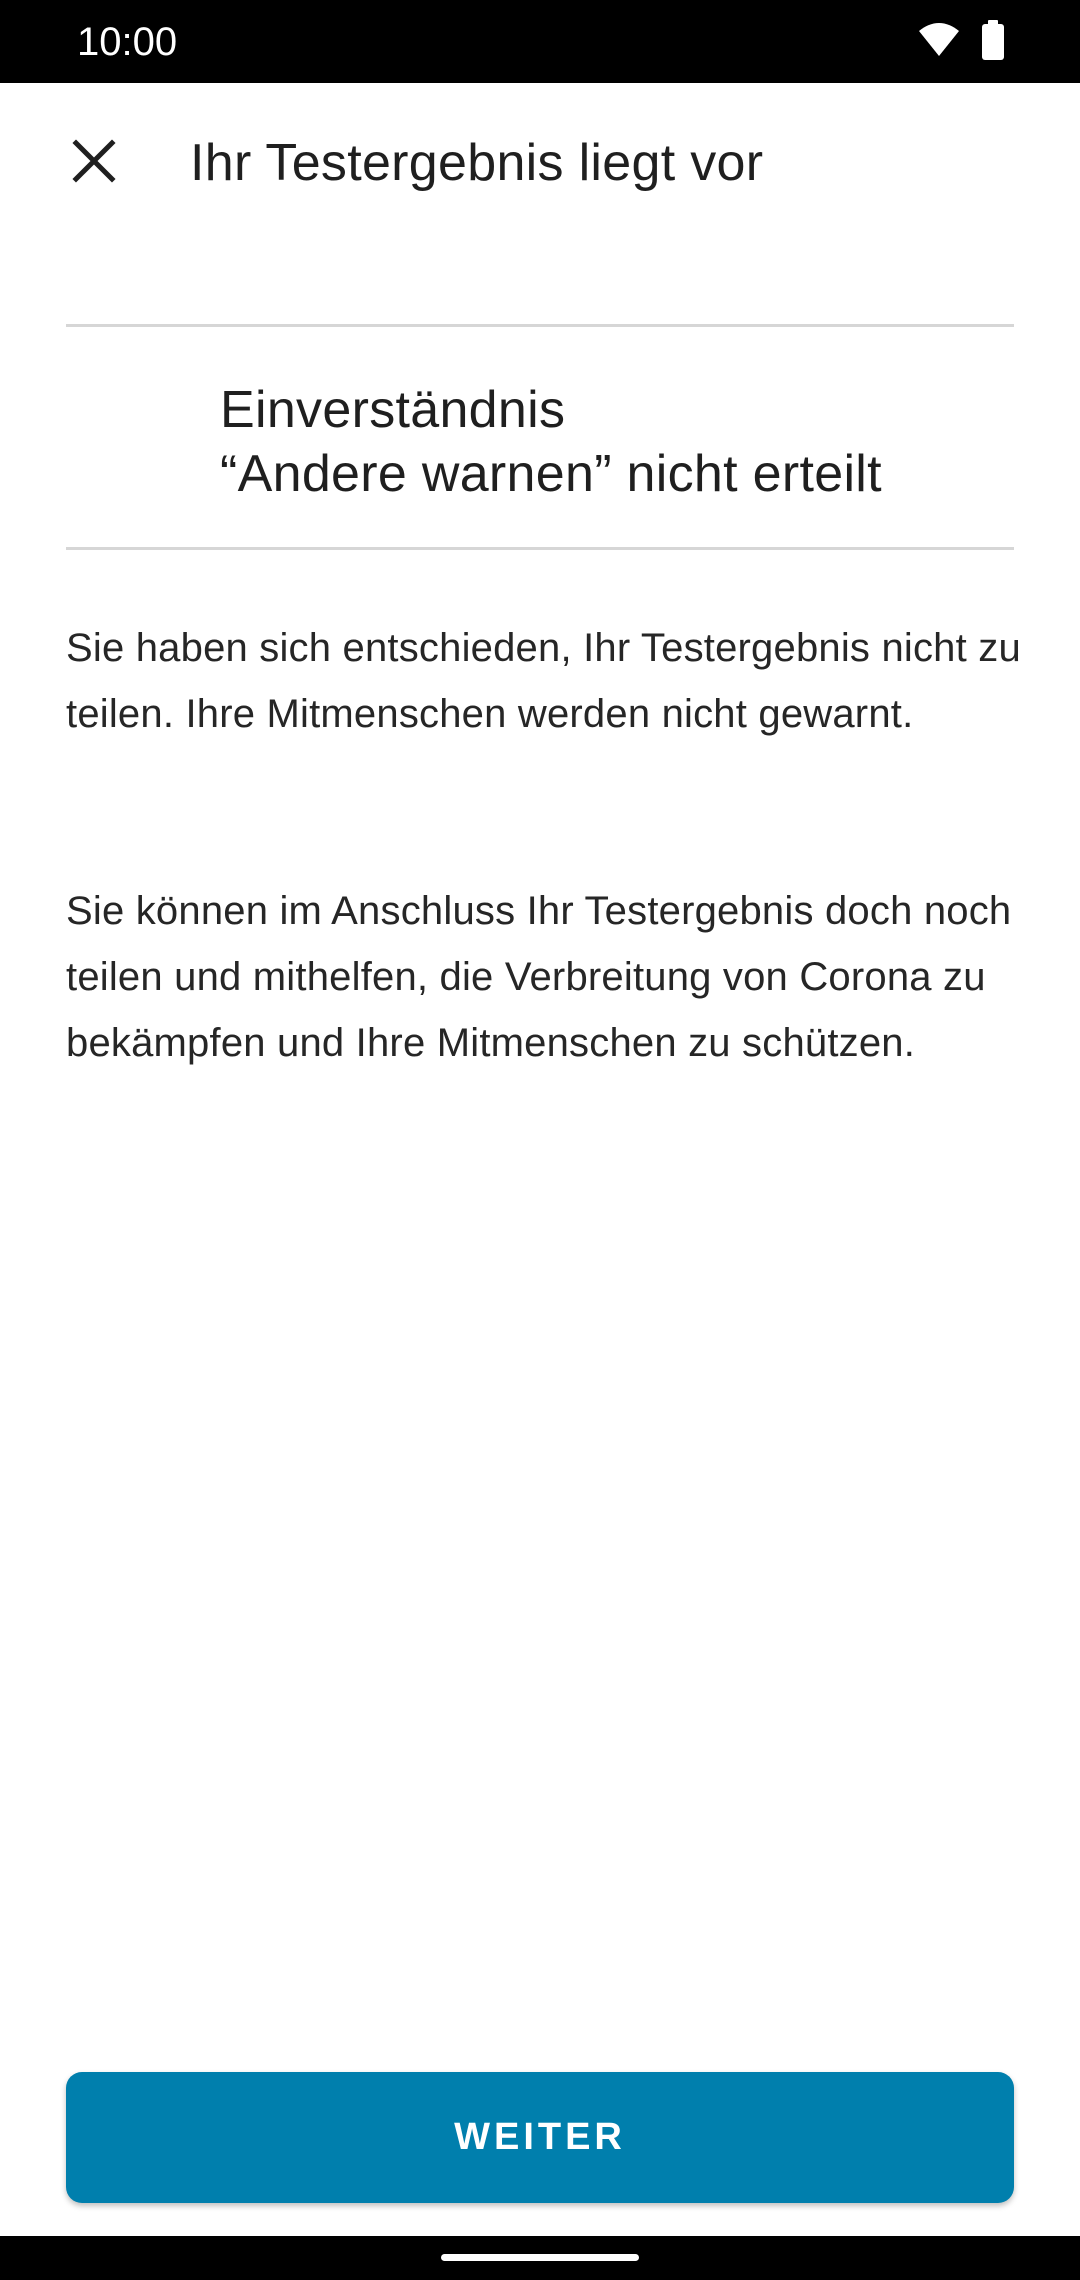 This screenshot has height=2280, width=1080. Describe the element at coordinates (939, 42) in the screenshot. I see `wifi-icon` at that location.